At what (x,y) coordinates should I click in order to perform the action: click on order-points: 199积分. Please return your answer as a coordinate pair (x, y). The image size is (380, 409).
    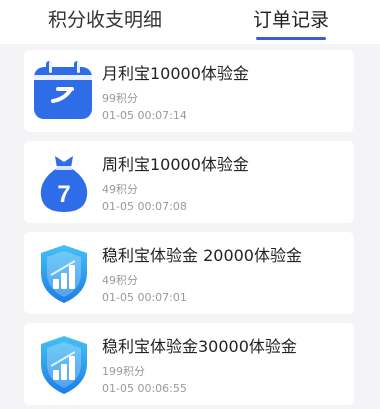
    Looking at the image, I should click on (123, 371).